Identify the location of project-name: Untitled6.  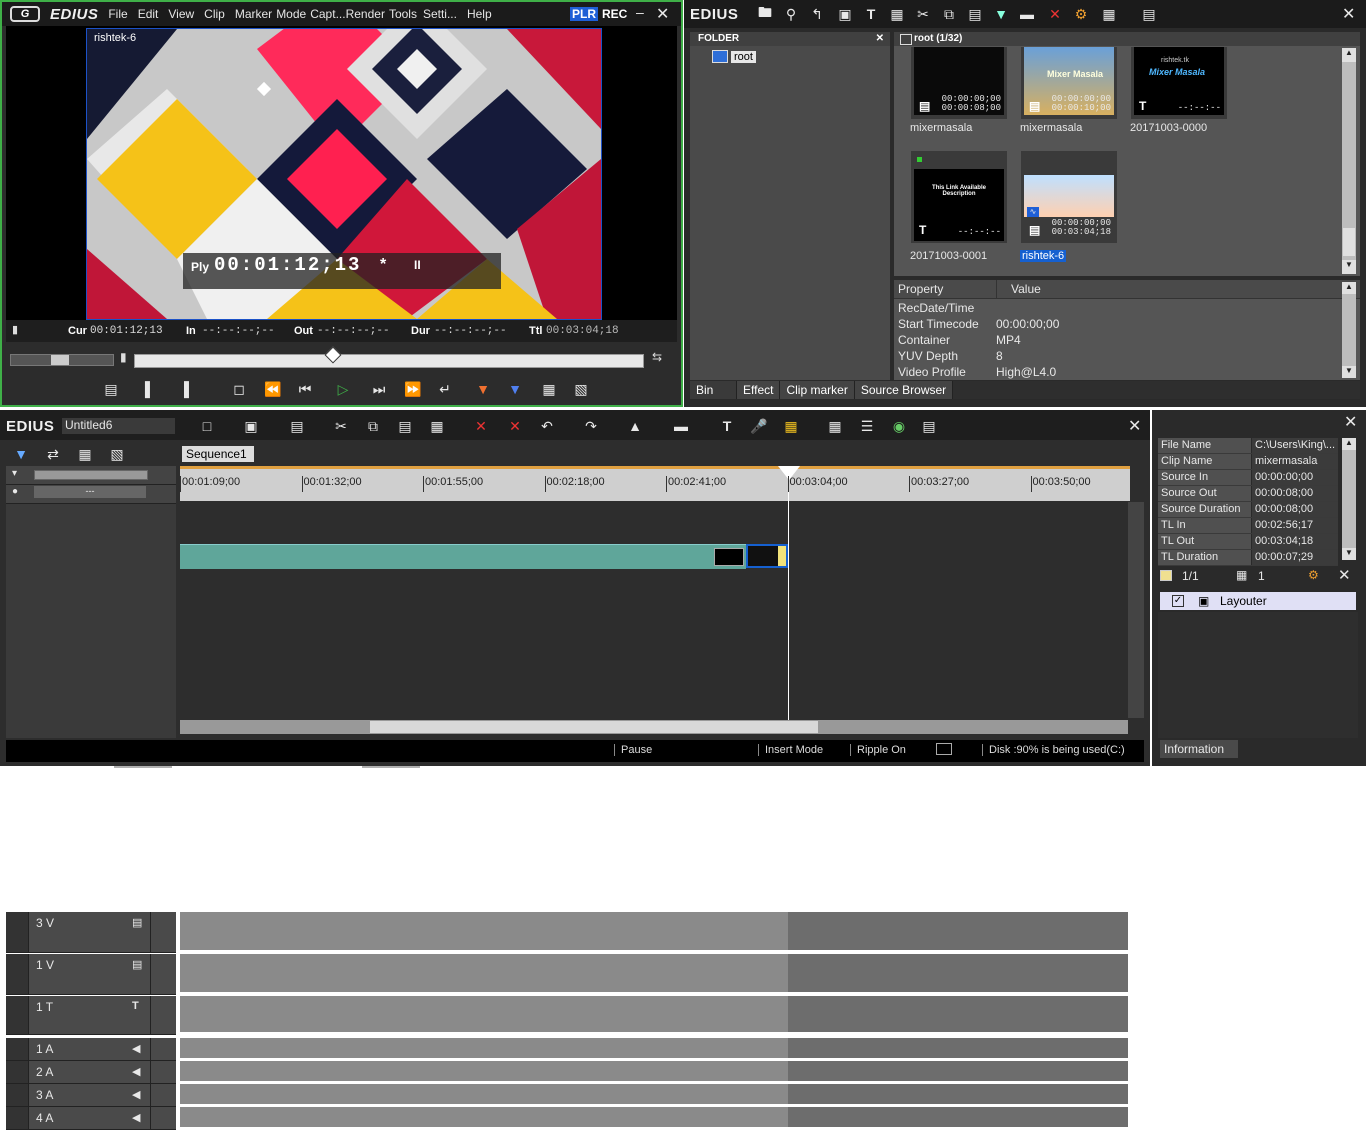
(118, 426).